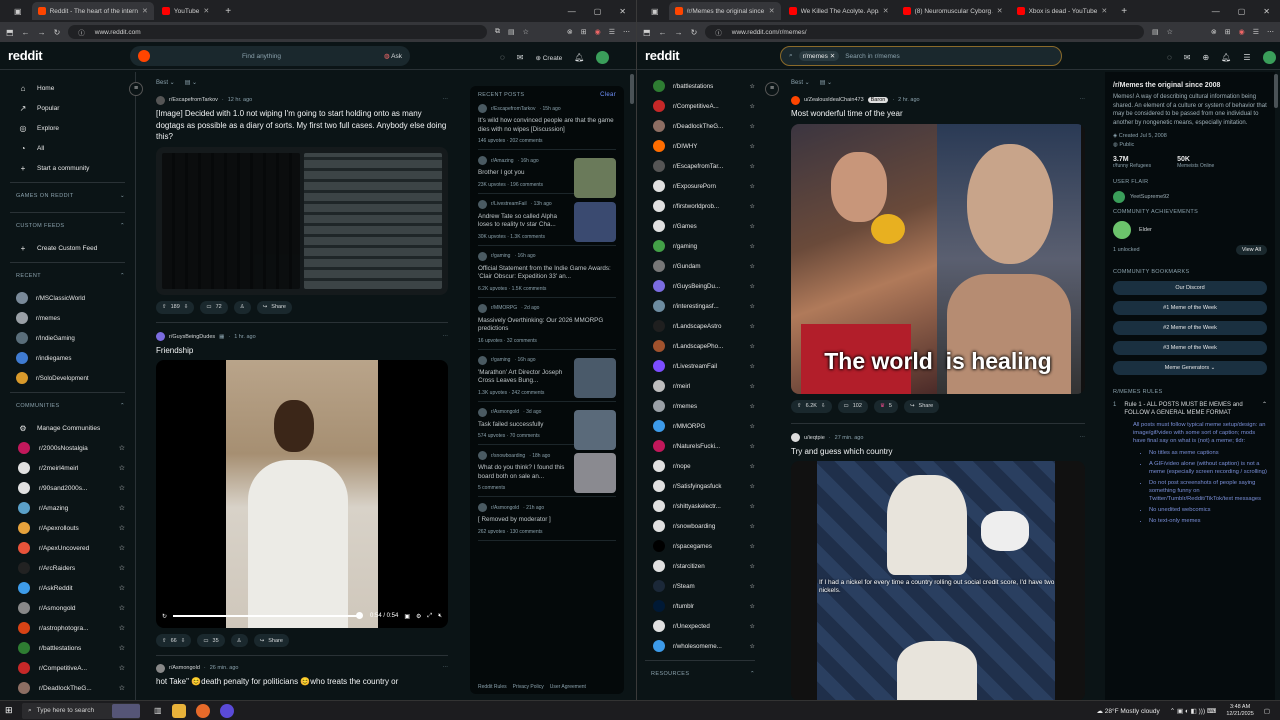  What do you see at coordinates (647, 32) in the screenshot?
I see `sidebar-toggle-icon: ⬒` at bounding box center [647, 32].